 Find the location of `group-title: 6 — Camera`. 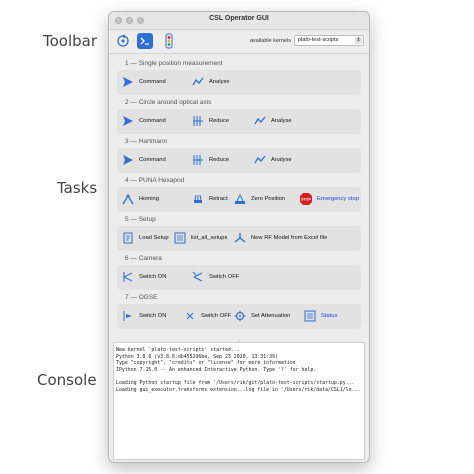

group-title: 6 — Camera is located at coordinates (143, 258).